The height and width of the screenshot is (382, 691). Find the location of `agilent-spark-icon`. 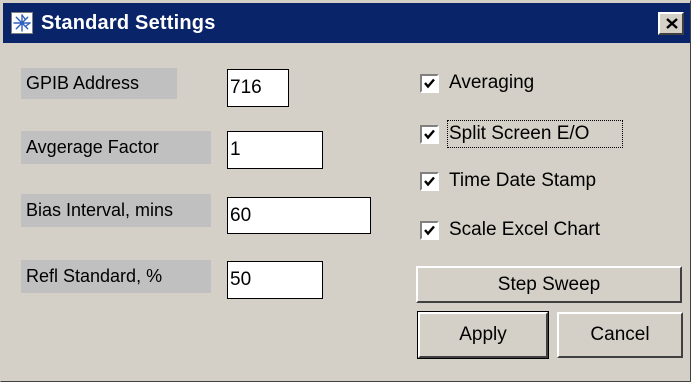

agilent-spark-icon is located at coordinates (22, 23).